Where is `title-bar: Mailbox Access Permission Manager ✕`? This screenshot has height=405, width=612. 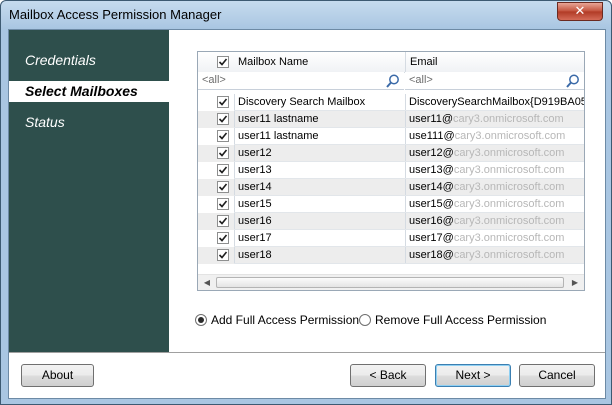
title-bar: Mailbox Access Permission Manager ✕ is located at coordinates (306, 15).